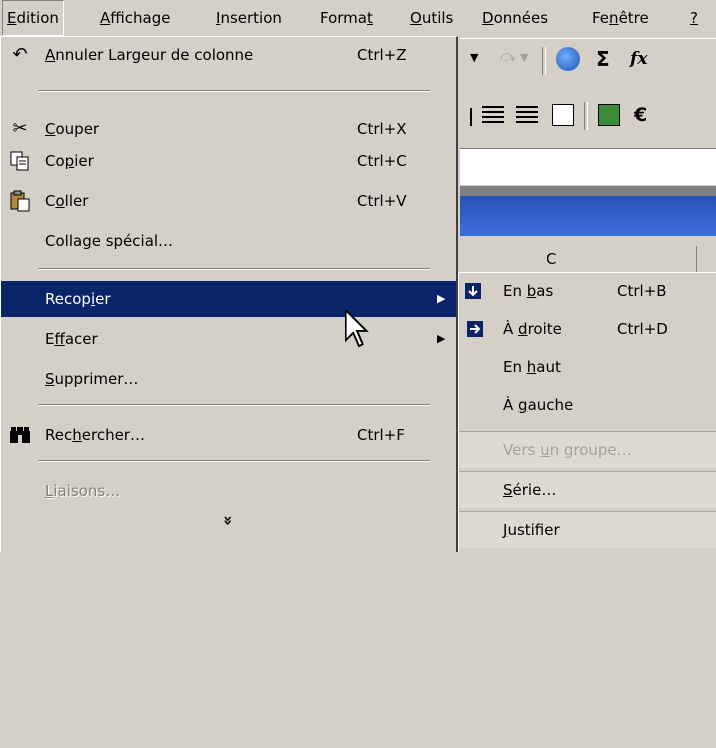 The image size is (716, 748). I want to click on euro-icon: €, so click(640, 115).